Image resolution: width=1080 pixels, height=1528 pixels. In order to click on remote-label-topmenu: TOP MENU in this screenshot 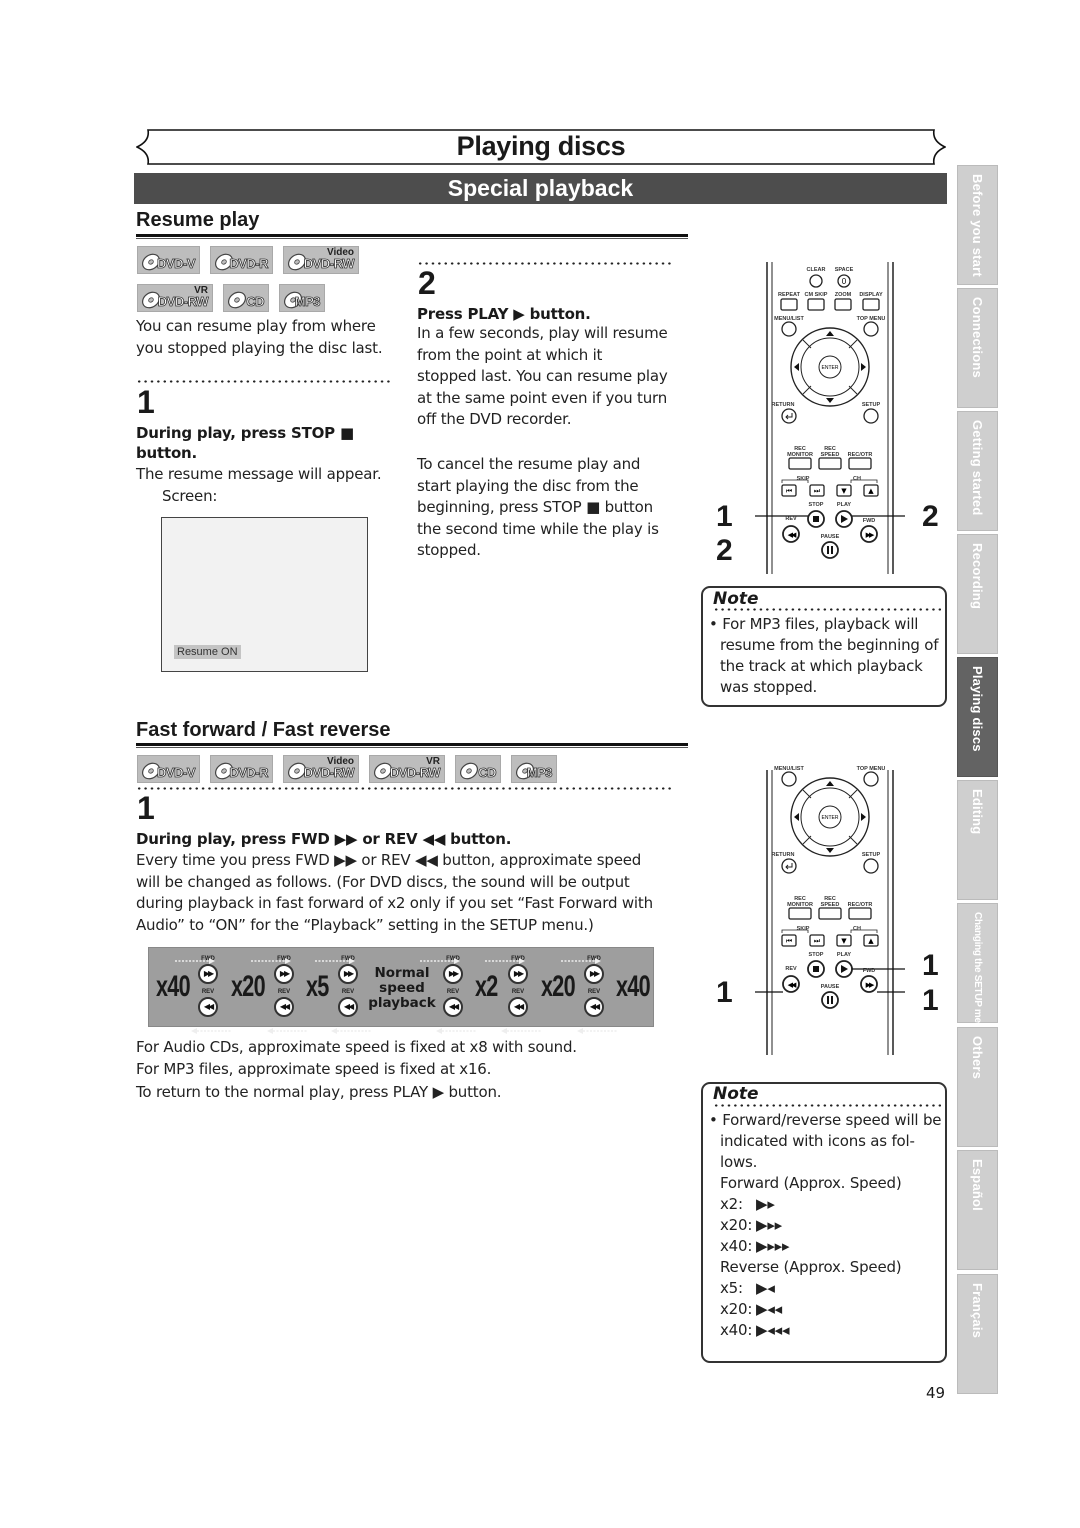, I will do `click(871, 319)`.